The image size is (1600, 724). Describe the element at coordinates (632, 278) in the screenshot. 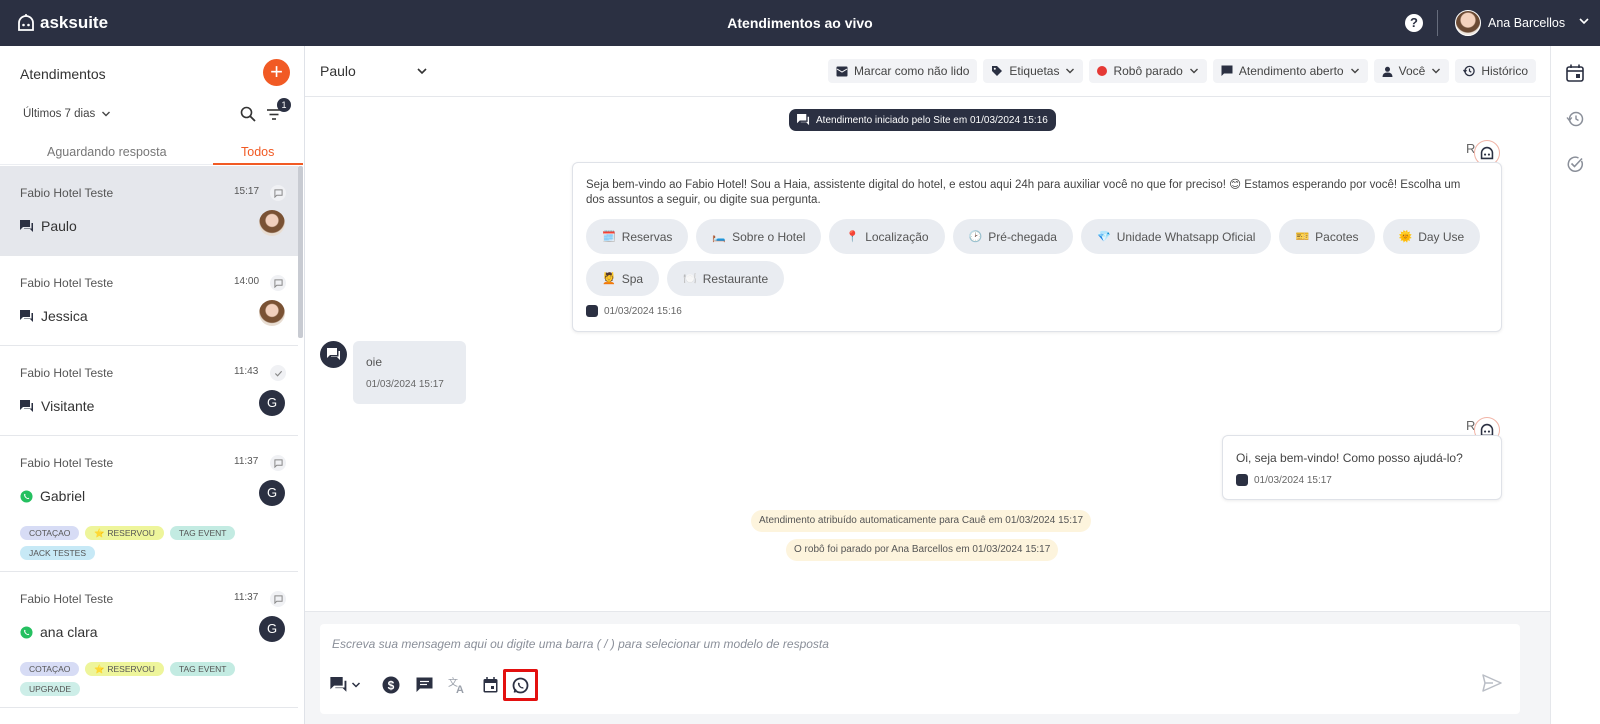

I see `quick-reply-label: Spa` at that location.